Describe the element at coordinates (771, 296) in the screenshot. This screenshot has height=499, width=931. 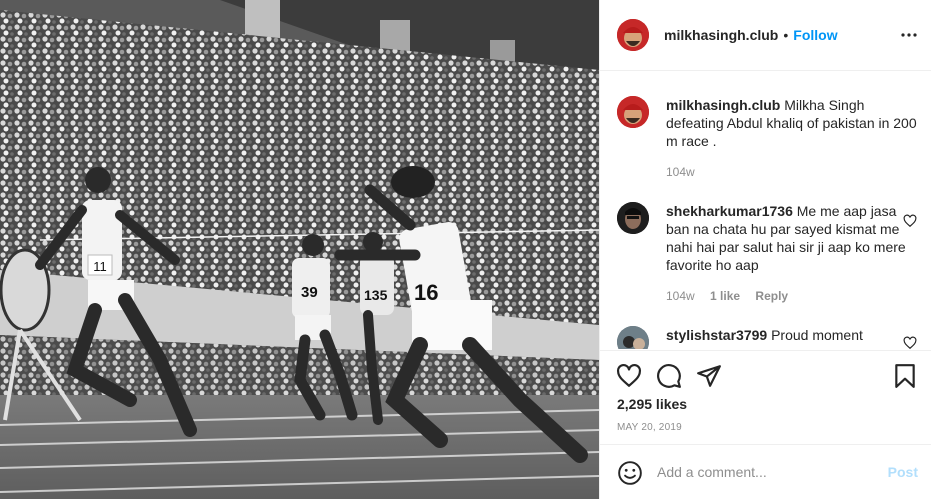
I see `reply-button: Reply` at that location.